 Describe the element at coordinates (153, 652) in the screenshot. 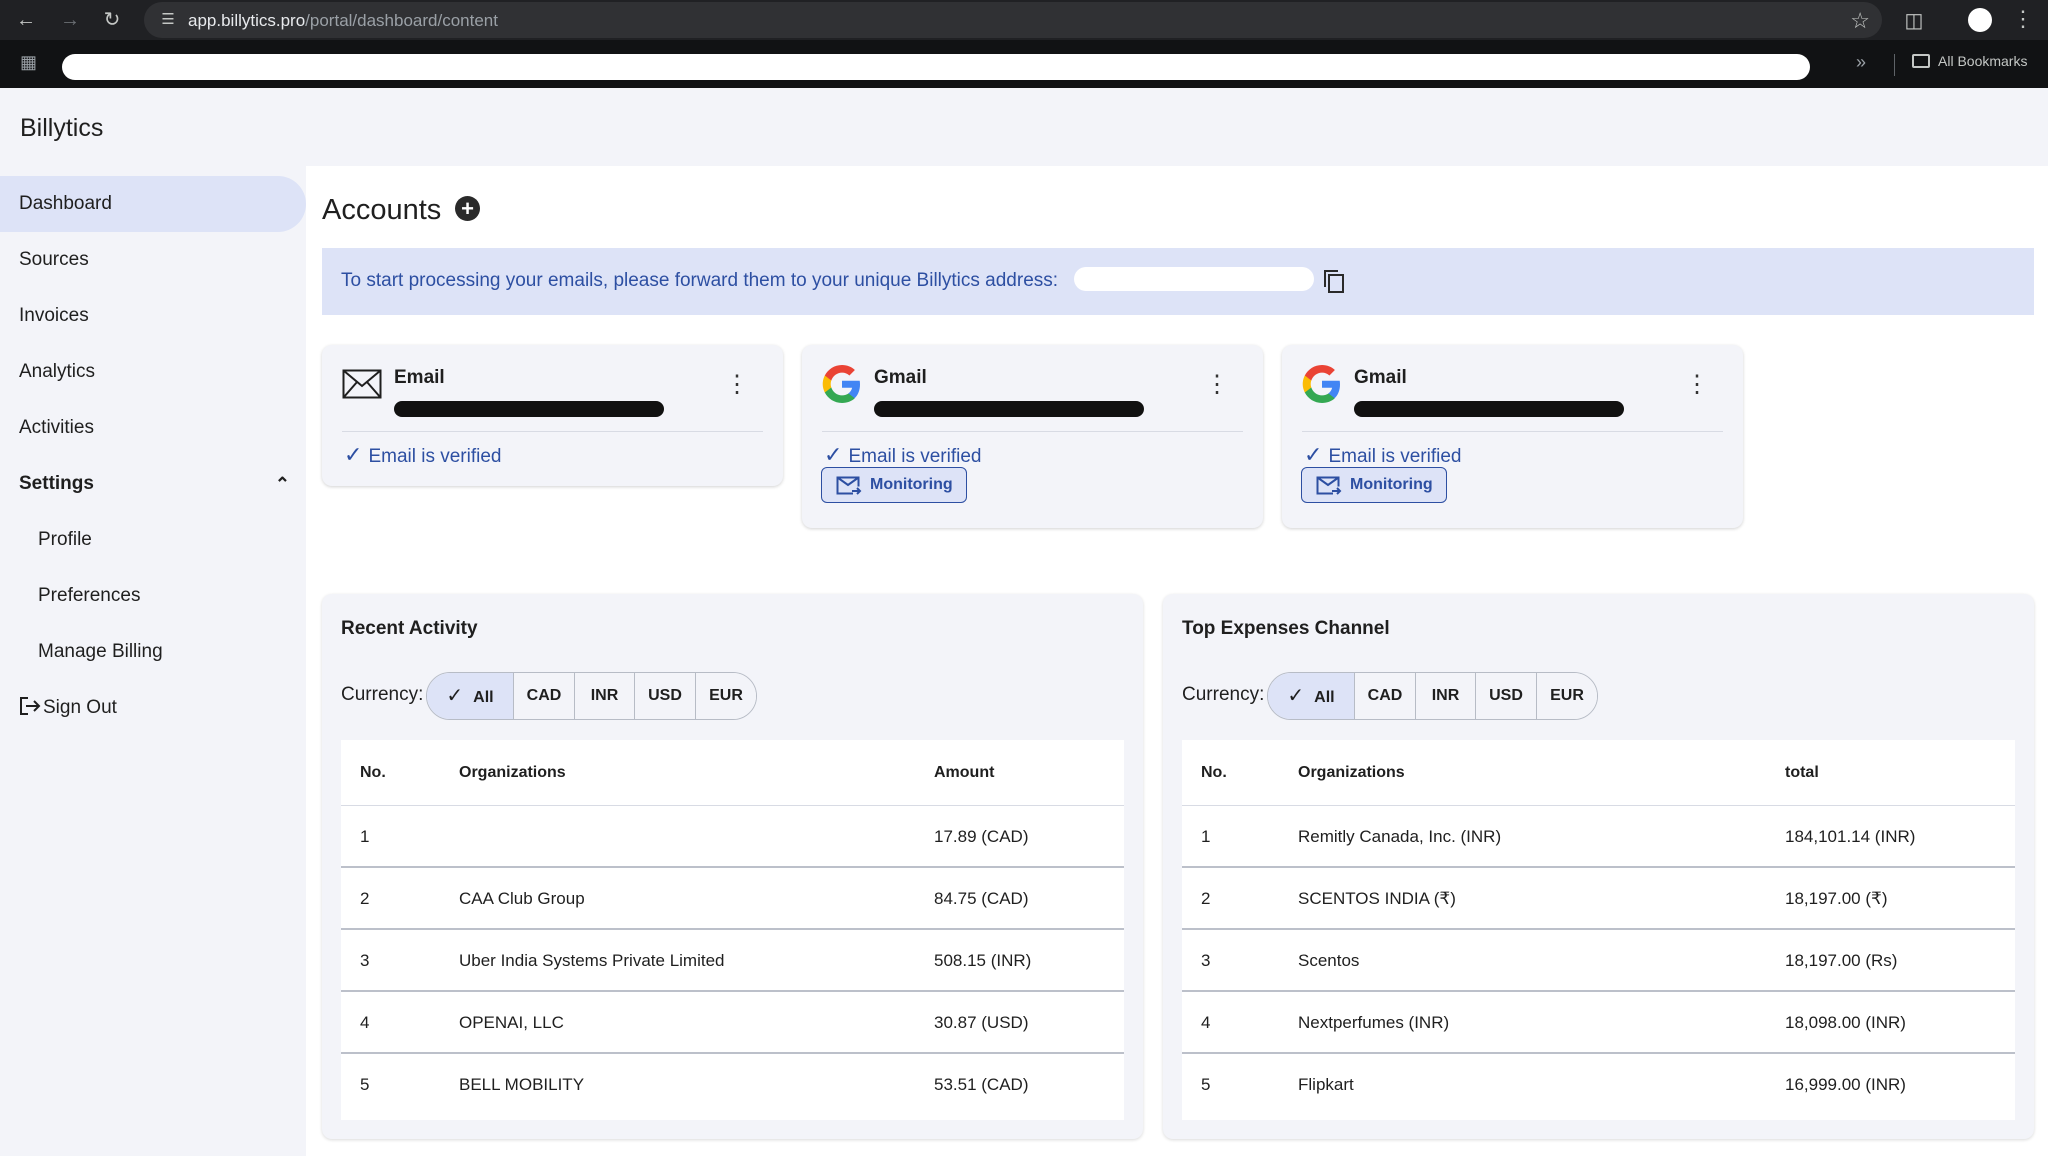

I see `sidebar-item-manage-billing: Manage Billing` at that location.